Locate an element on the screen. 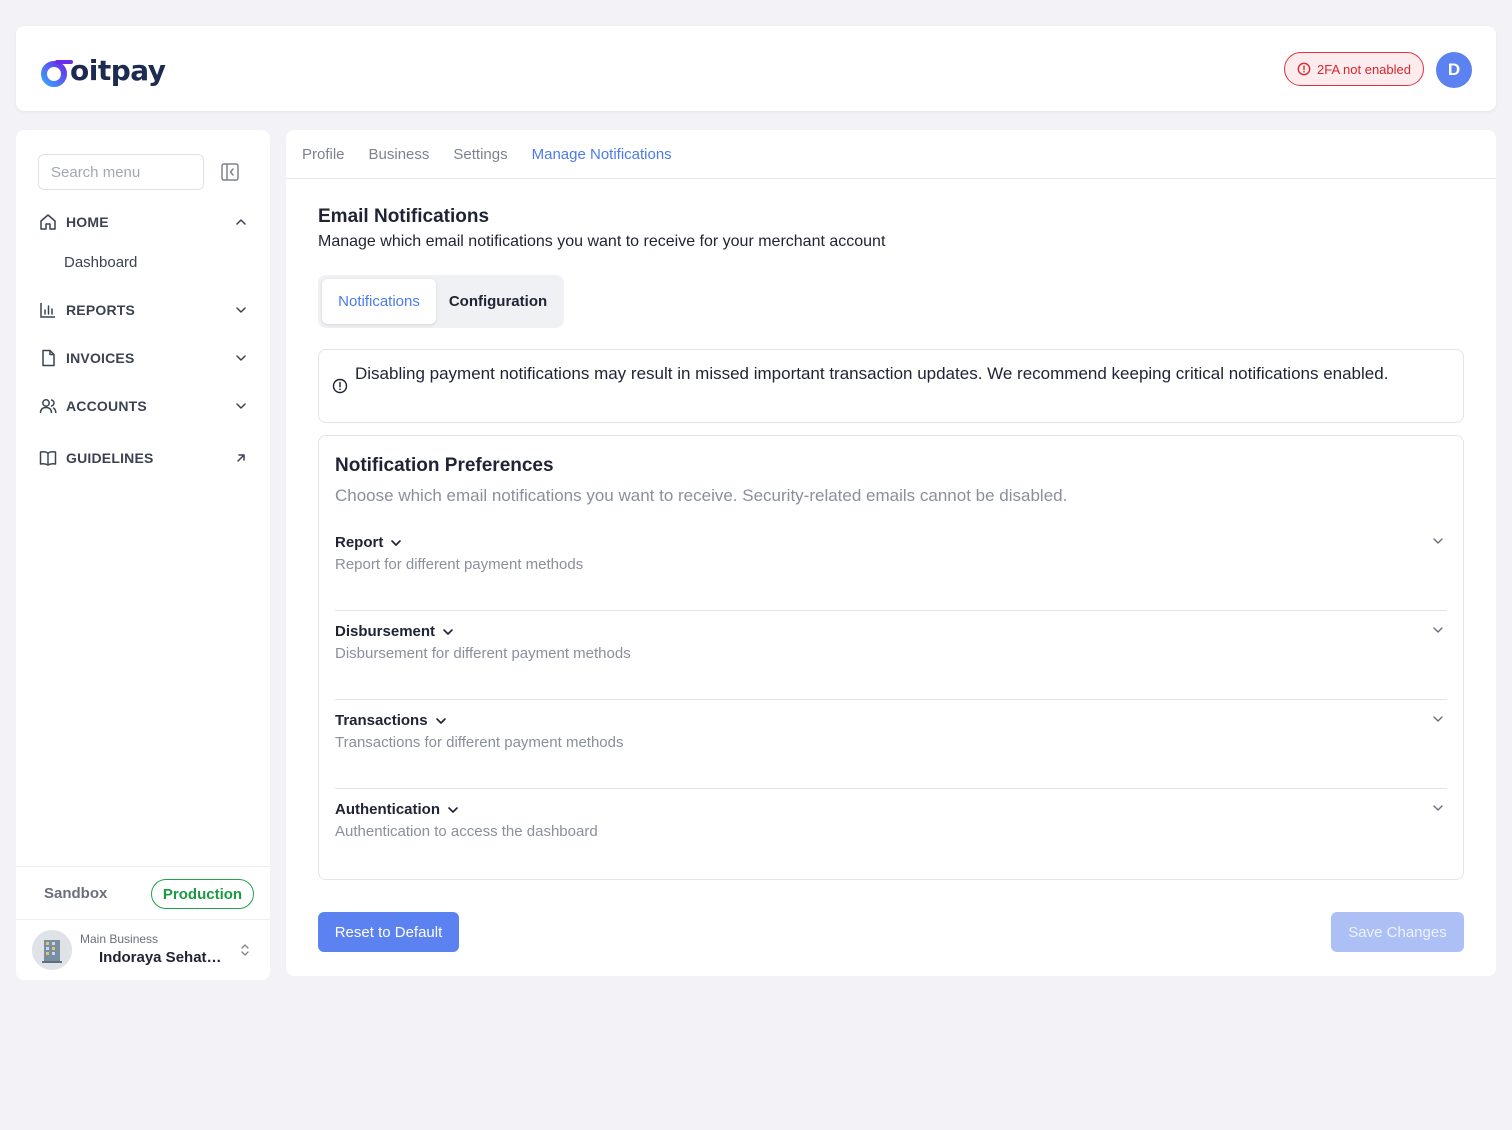  sidebar-item-label: INVOICES is located at coordinates (100, 358).